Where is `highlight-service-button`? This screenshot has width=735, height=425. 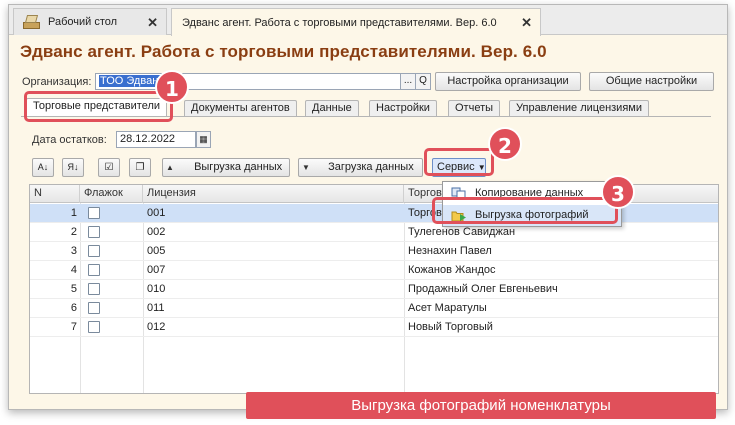 highlight-service-button is located at coordinates (459, 162).